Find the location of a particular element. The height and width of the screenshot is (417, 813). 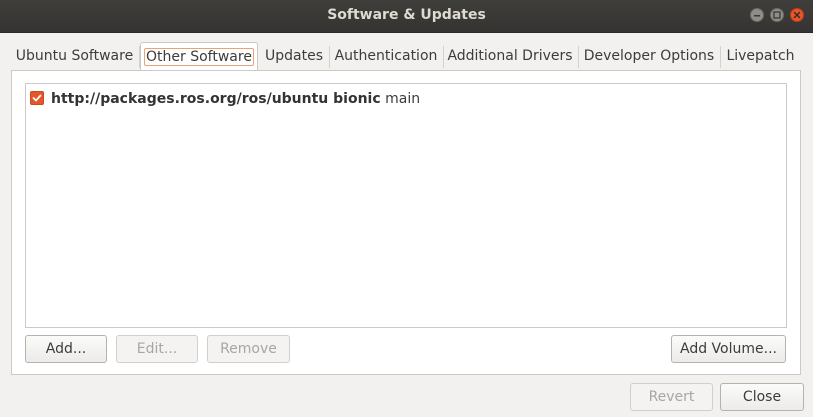

checkmark-icon is located at coordinates (37, 98).